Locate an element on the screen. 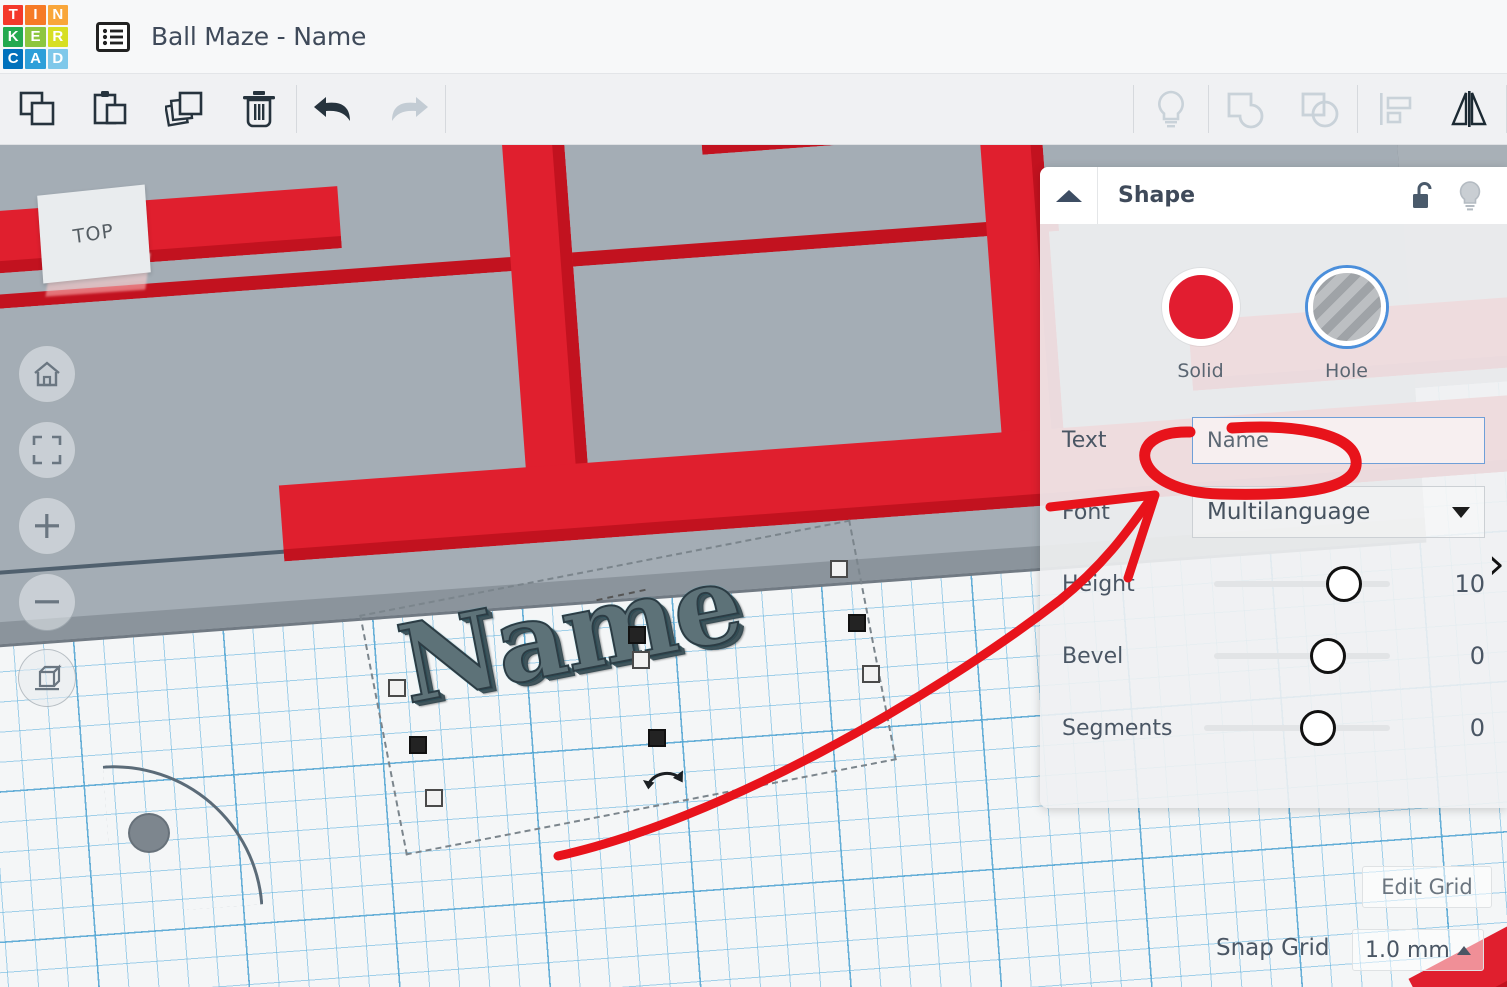 Image resolution: width=1507 pixels, height=987 pixels. view-controls is located at coordinates (47, 526).